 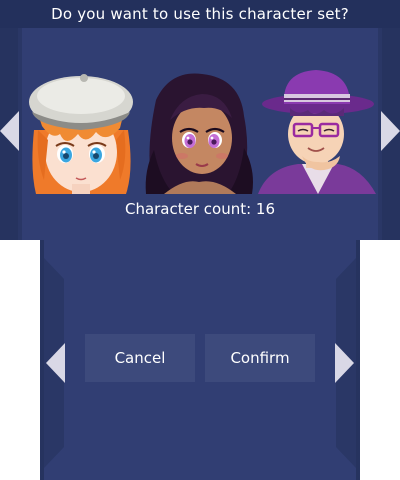 I want to click on dialog-question: Do you want to use this character set?, so click(x=200, y=14).